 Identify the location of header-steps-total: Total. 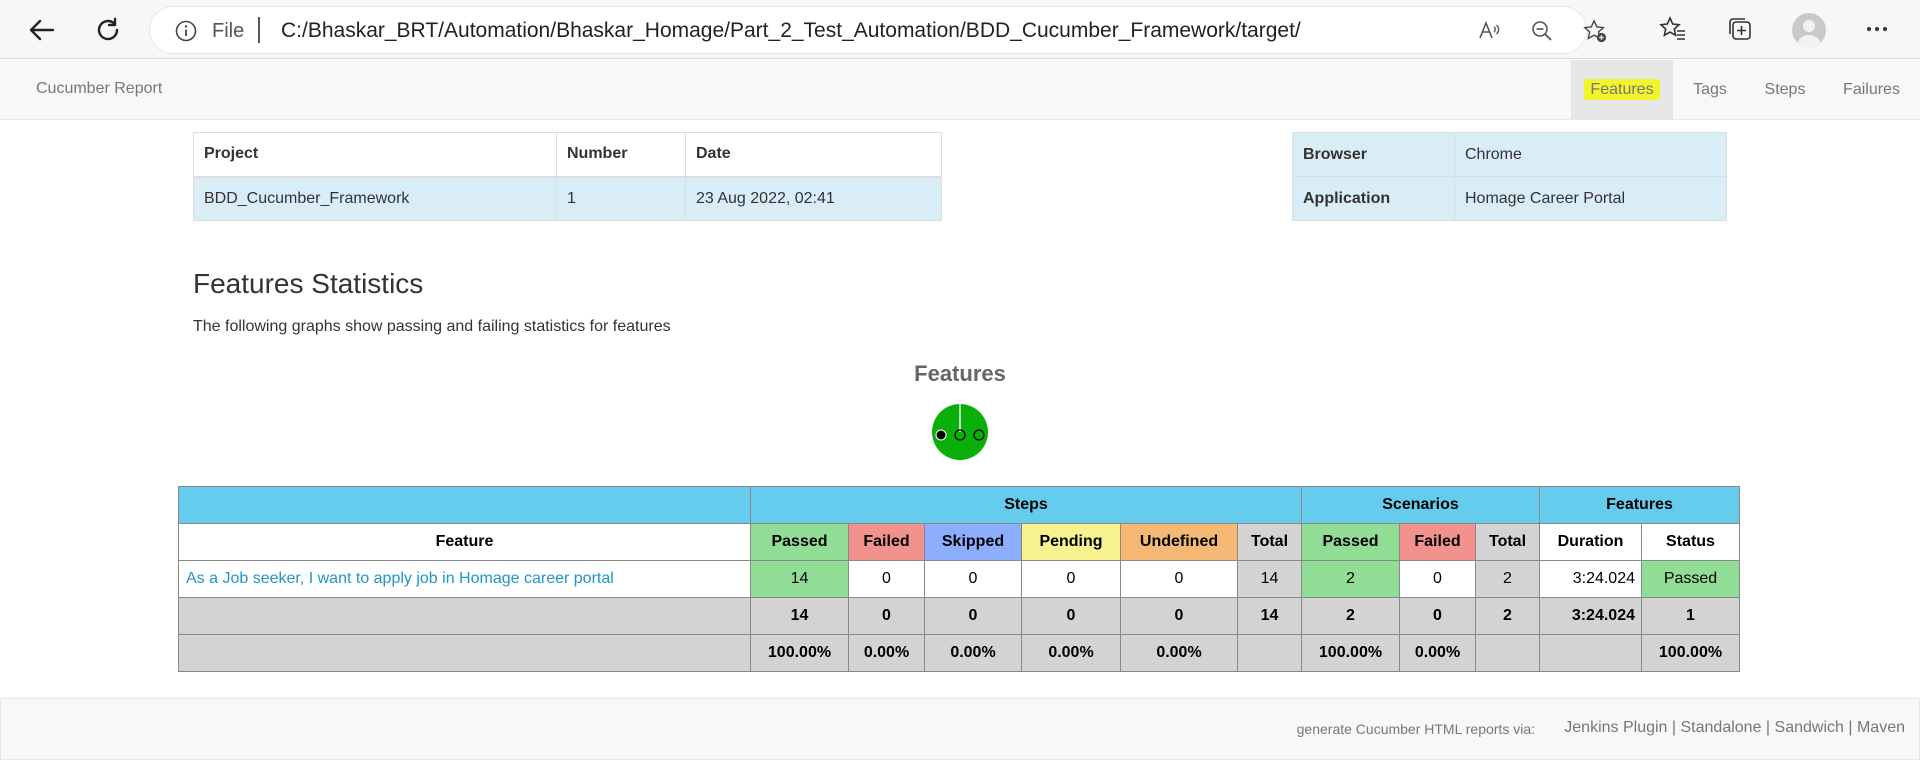
(1269, 542).